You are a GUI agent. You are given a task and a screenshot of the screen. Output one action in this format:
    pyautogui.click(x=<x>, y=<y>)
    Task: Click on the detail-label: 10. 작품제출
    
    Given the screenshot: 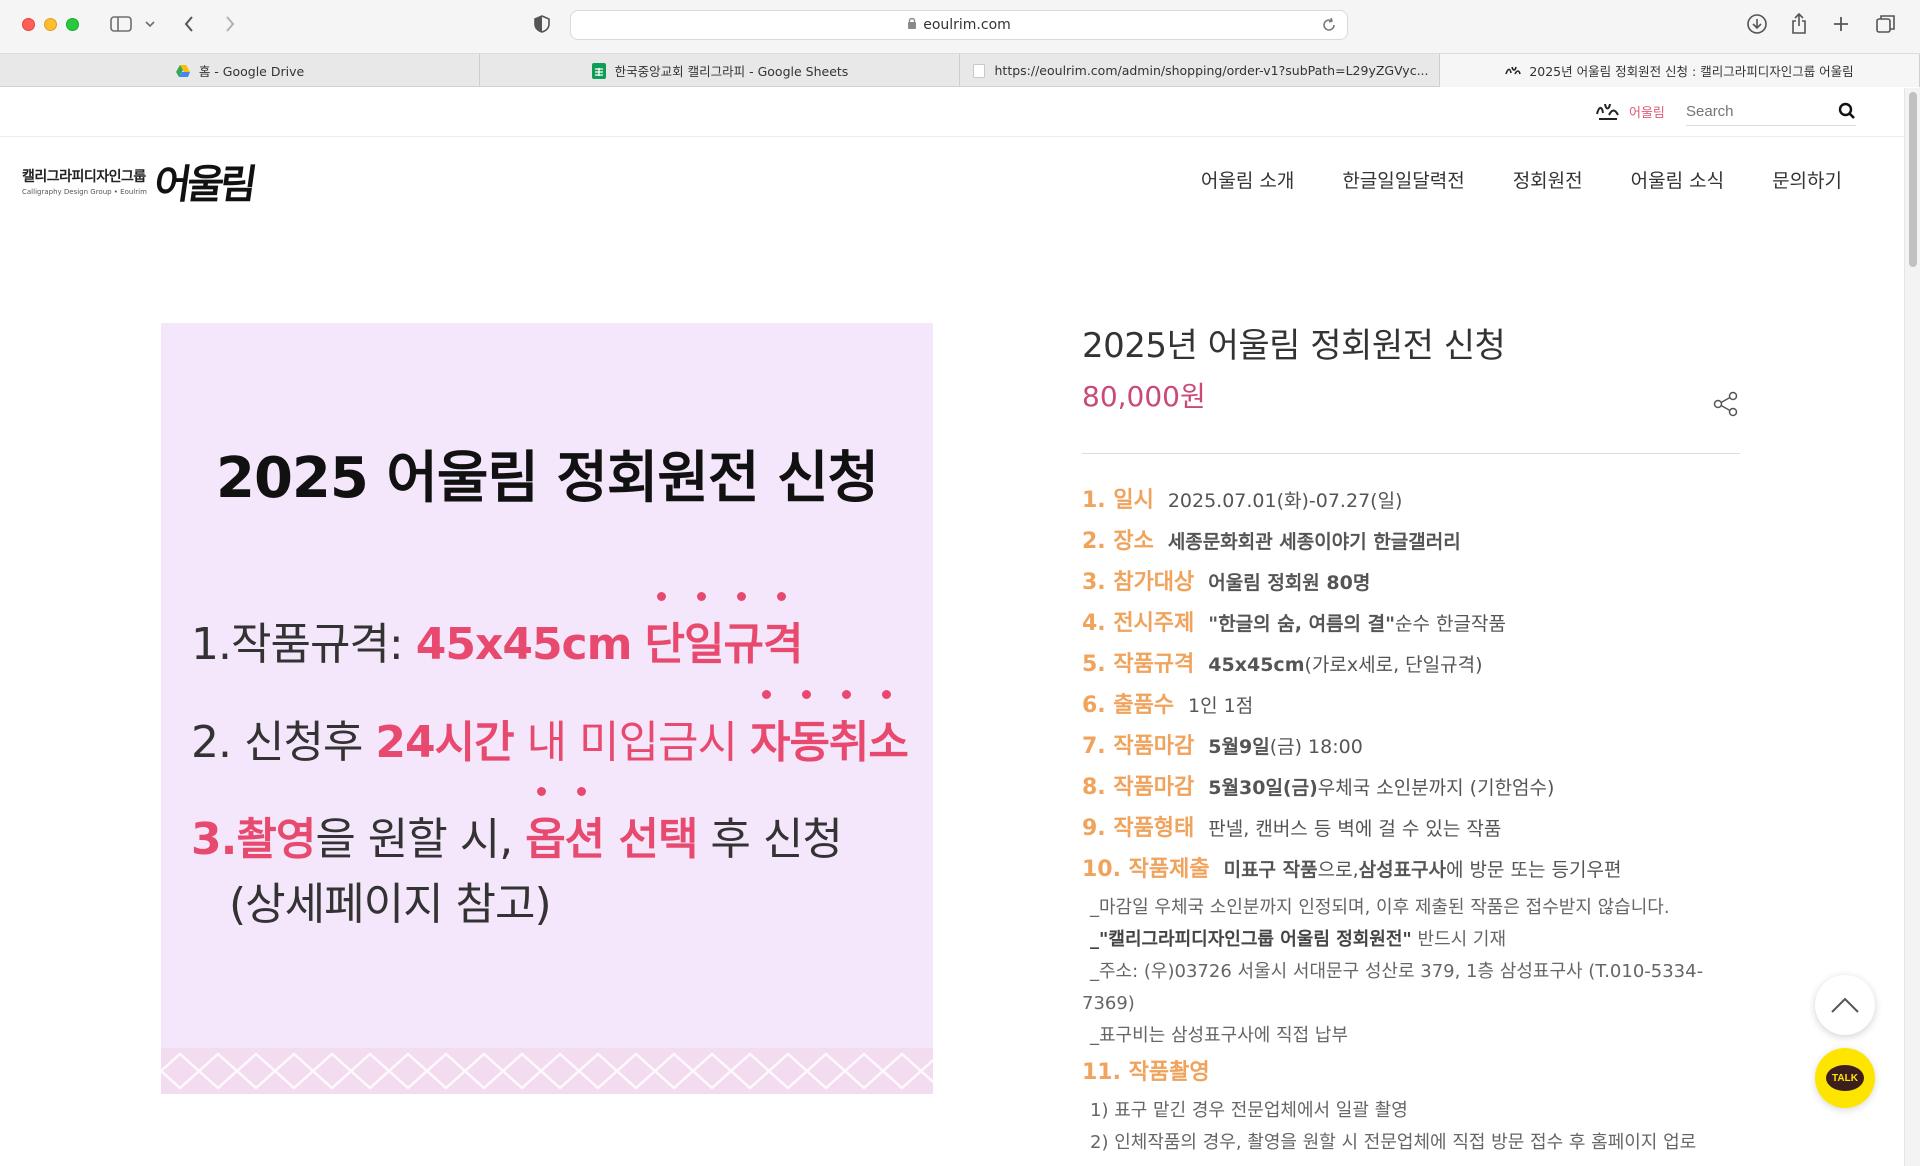 What is the action you would take?
    pyautogui.click(x=1146, y=869)
    